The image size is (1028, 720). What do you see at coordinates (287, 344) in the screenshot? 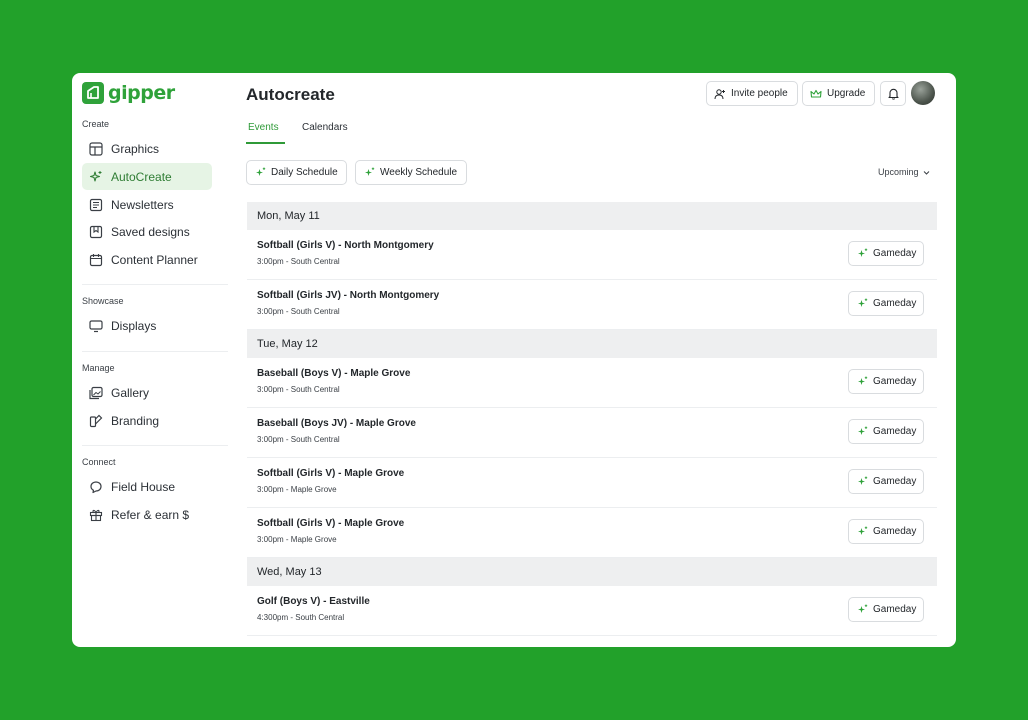
I see `day-header-label: Tue, May 12` at bounding box center [287, 344].